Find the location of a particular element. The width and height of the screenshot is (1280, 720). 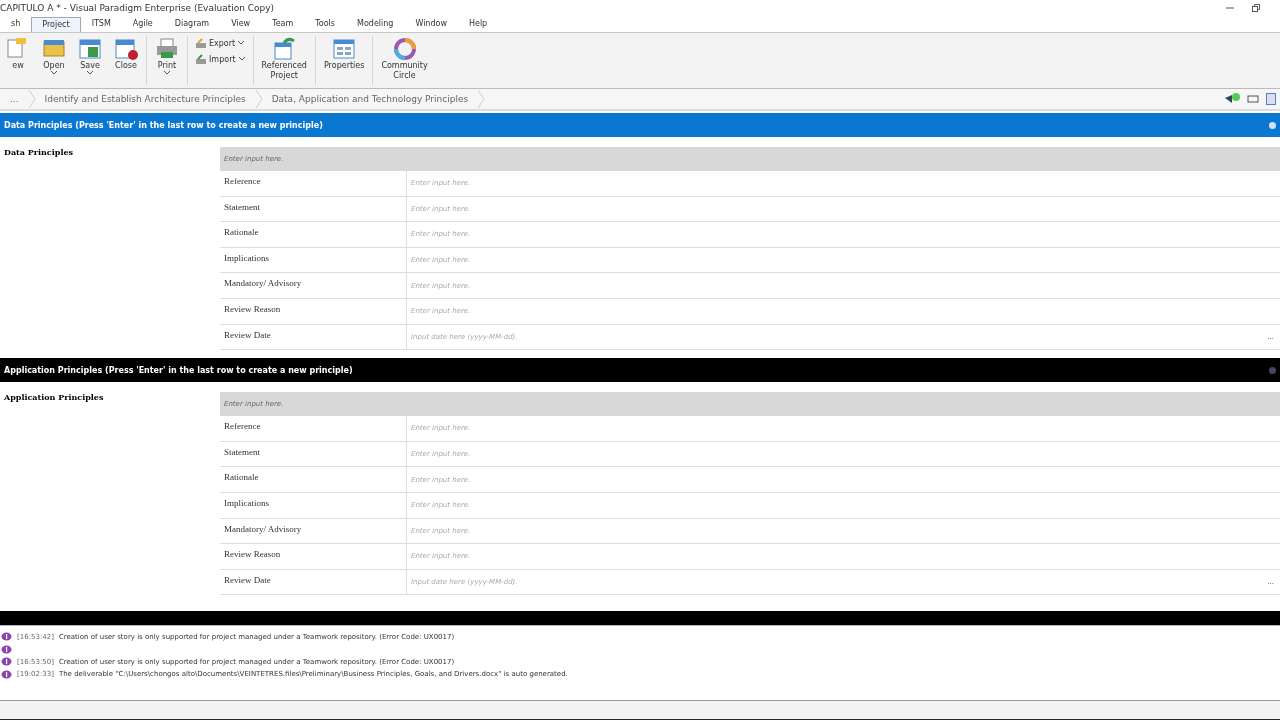

ribbon-button: Referenced Project is located at coordinates (284, 60).